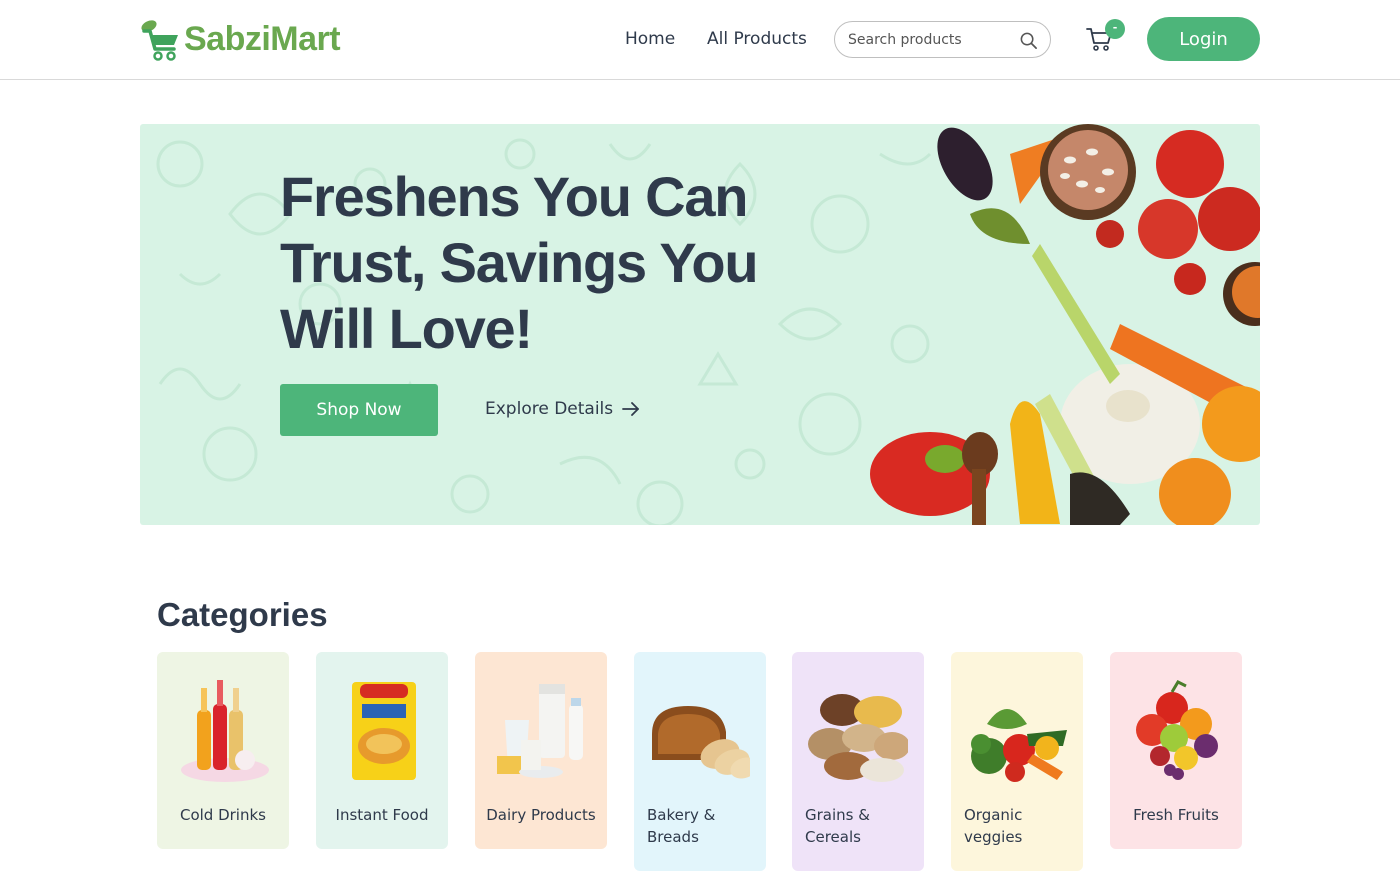 Image resolution: width=1400 pixels, height=875 pixels. What do you see at coordinates (382, 815) in the screenshot?
I see `category-label: Instant Food` at bounding box center [382, 815].